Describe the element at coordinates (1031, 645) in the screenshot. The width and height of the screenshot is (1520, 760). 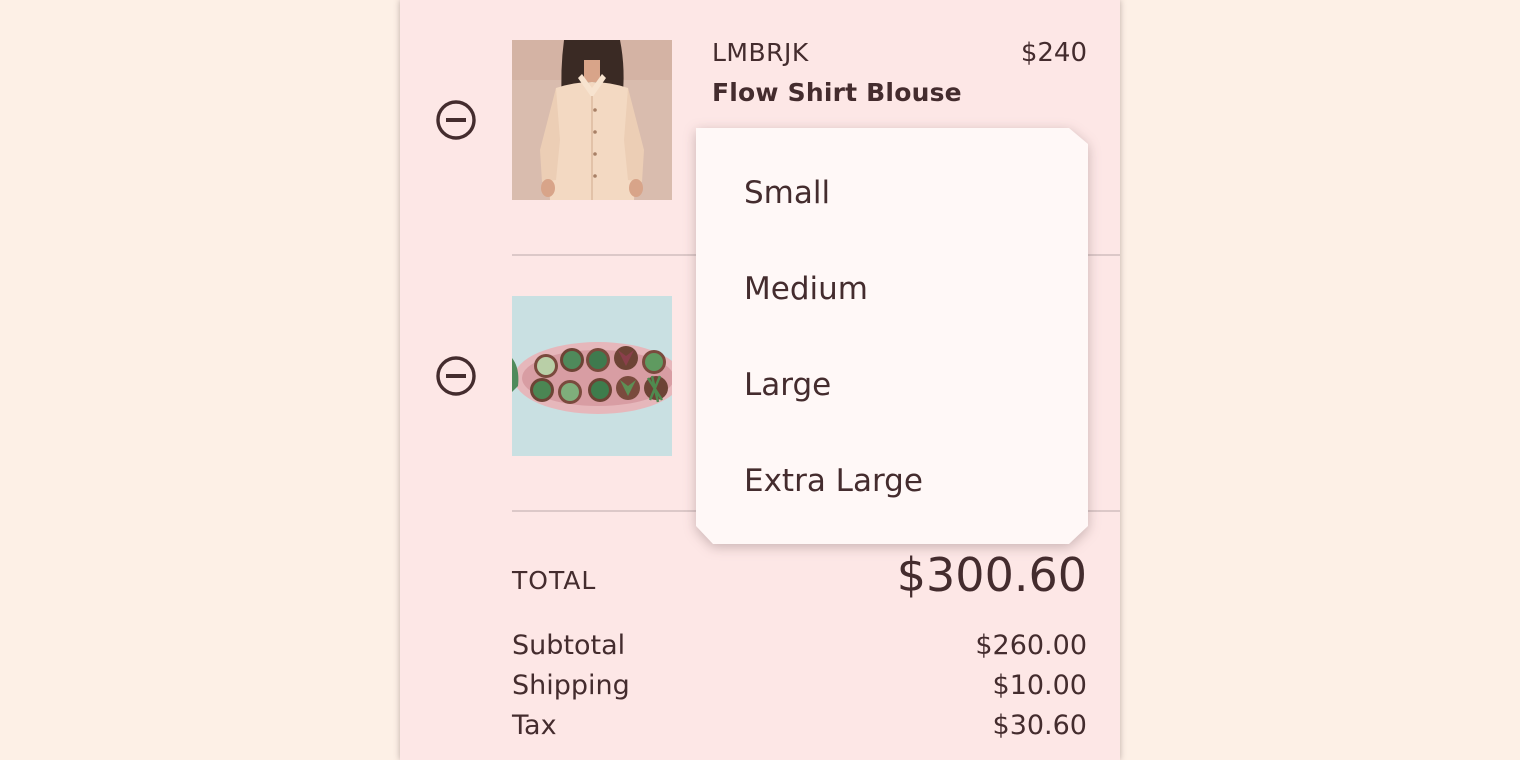
I see `subtotal-value: $260.00` at that location.